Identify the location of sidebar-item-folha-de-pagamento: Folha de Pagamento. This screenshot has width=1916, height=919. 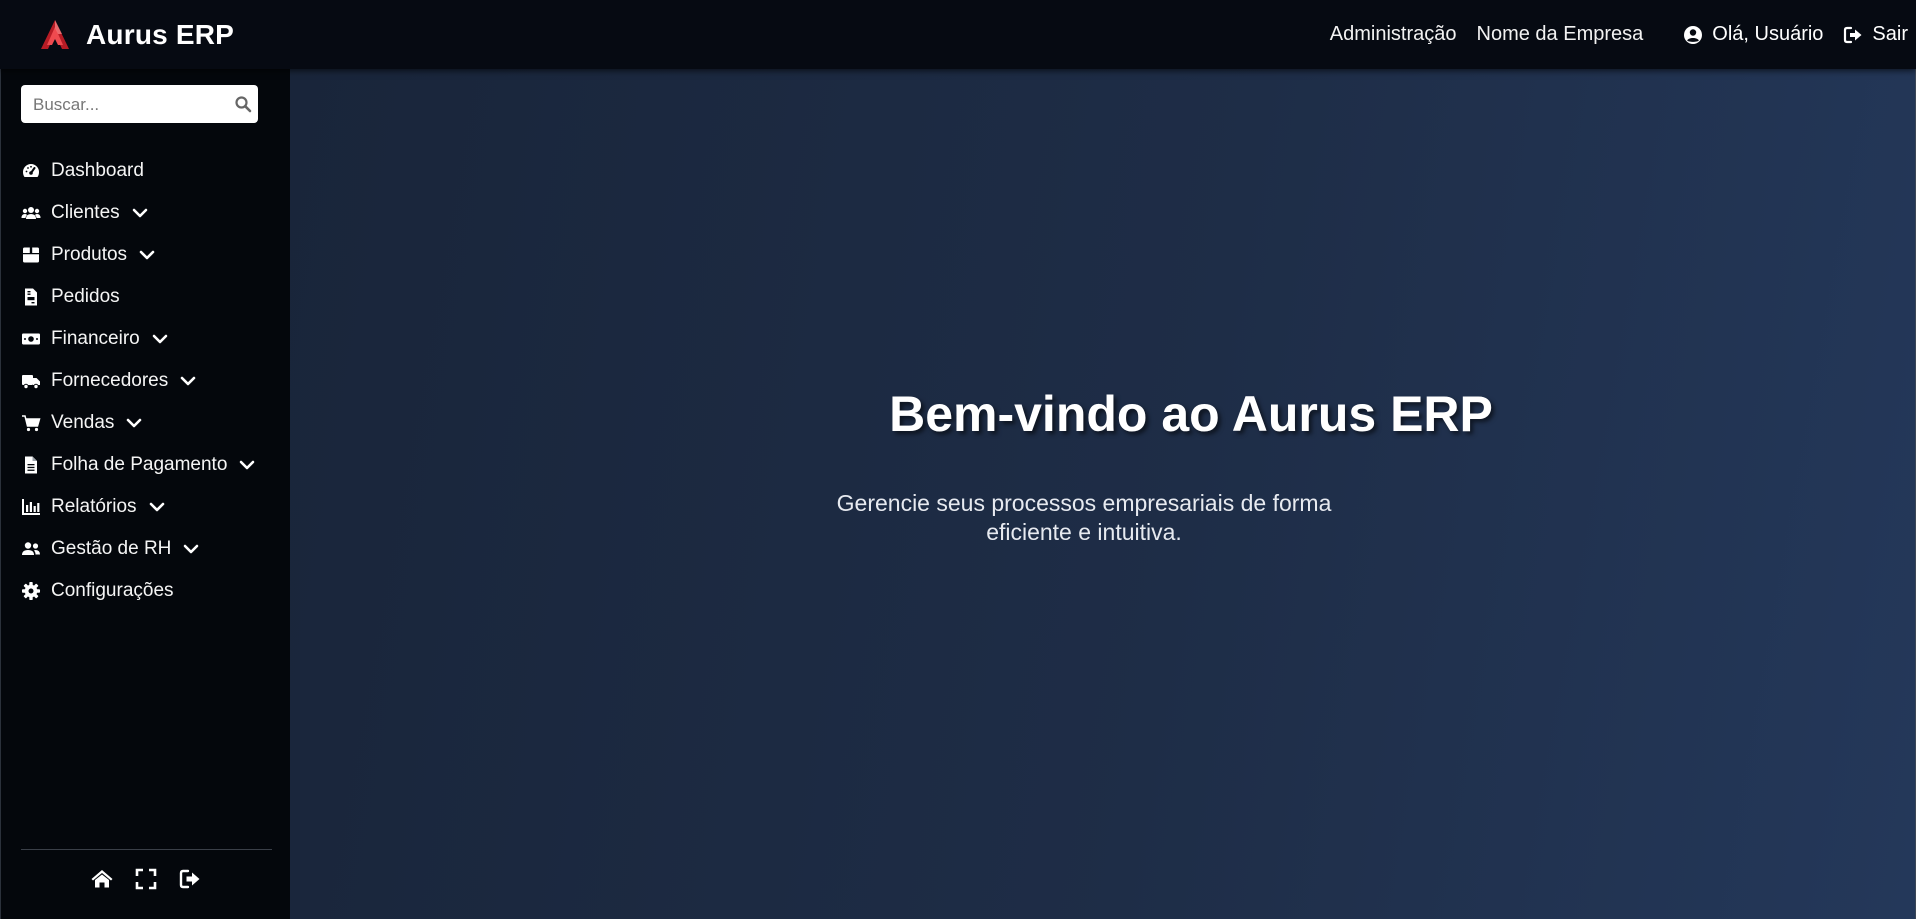
(146, 465).